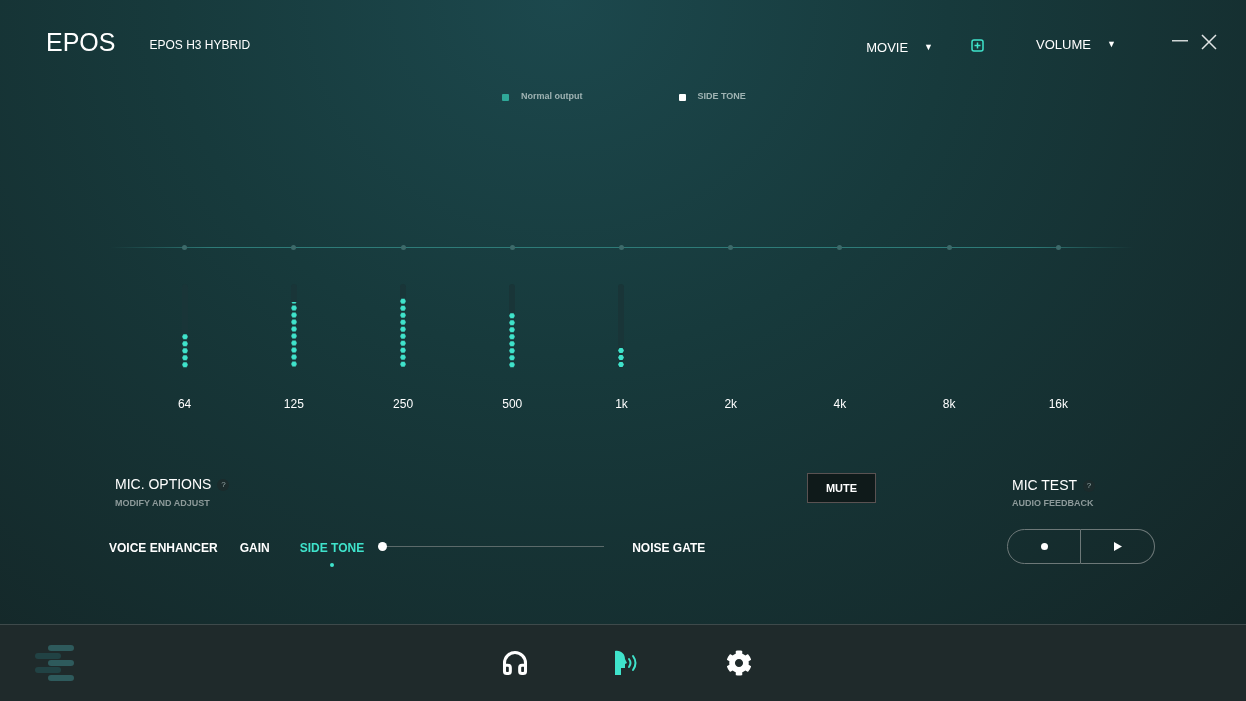  What do you see at coordinates (491, 546) in the screenshot?
I see `side-tone-slider` at bounding box center [491, 546].